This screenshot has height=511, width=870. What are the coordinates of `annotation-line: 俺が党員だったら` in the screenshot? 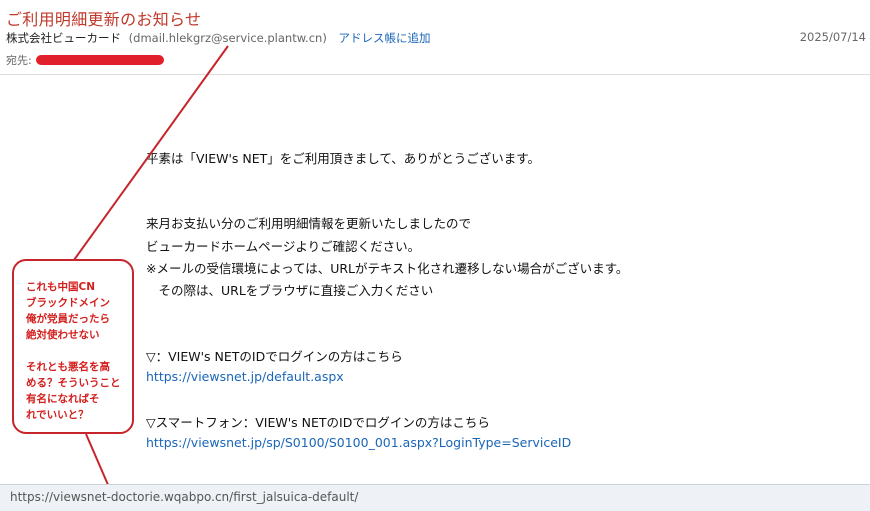 It's located at (68, 319).